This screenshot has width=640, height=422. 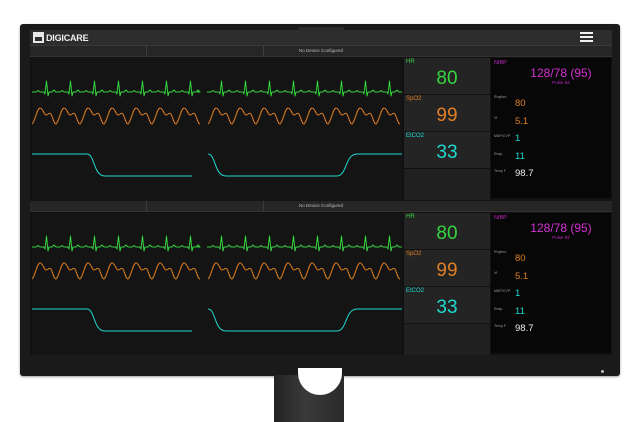 I want to click on top-bar: DIGICARE, so click(x=321, y=38).